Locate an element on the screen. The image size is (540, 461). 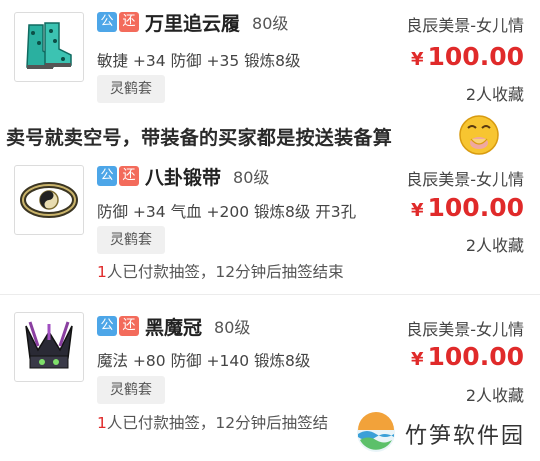
boots-icon is located at coordinates (49, 47).